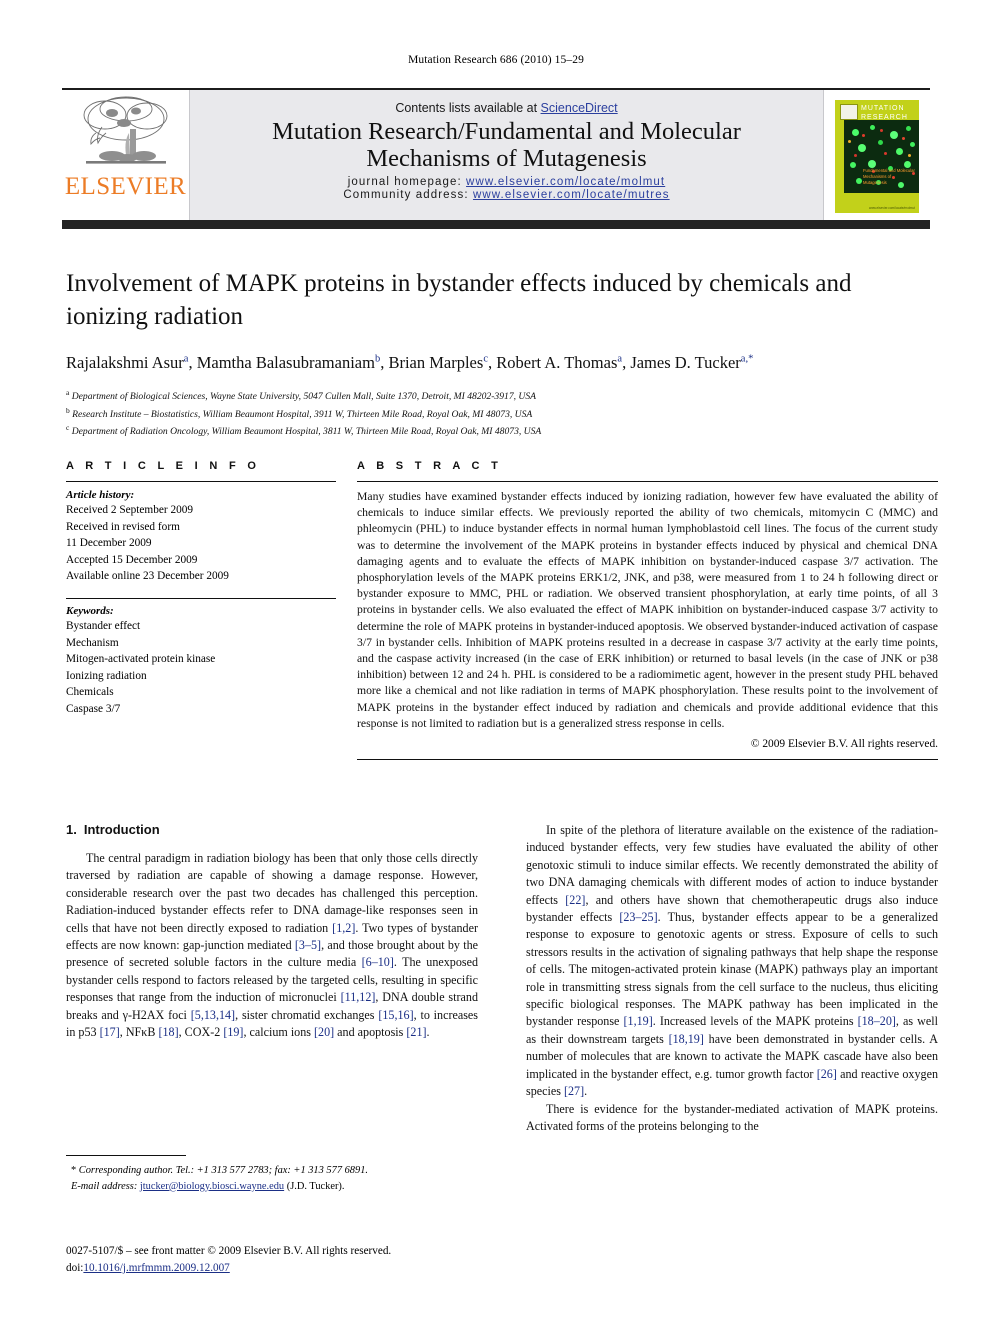 Image resolution: width=992 pixels, height=1323 pixels. I want to click on article-history-line: 11 December 2009, so click(109, 543).